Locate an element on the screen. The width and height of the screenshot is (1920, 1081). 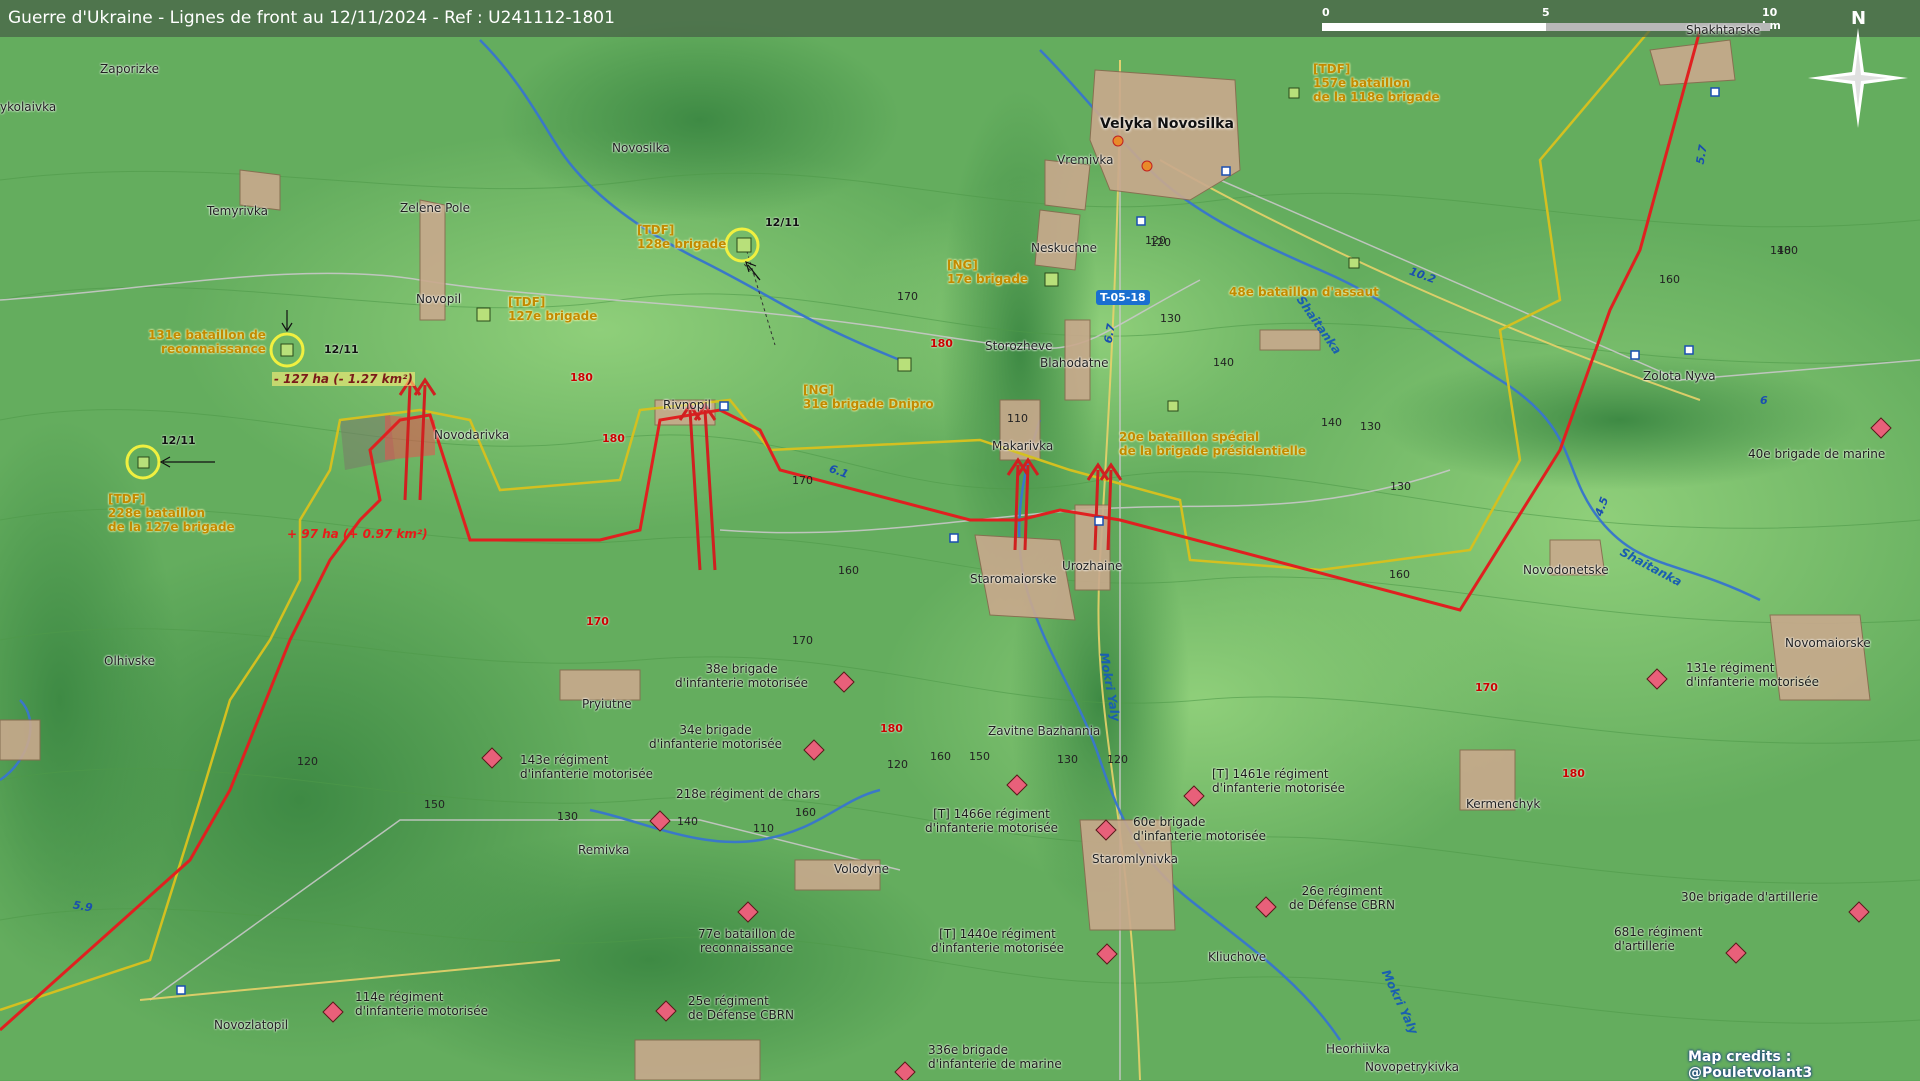
ua-unit-label: 48e bataillon d'assaut is located at coordinates (1304, 292).